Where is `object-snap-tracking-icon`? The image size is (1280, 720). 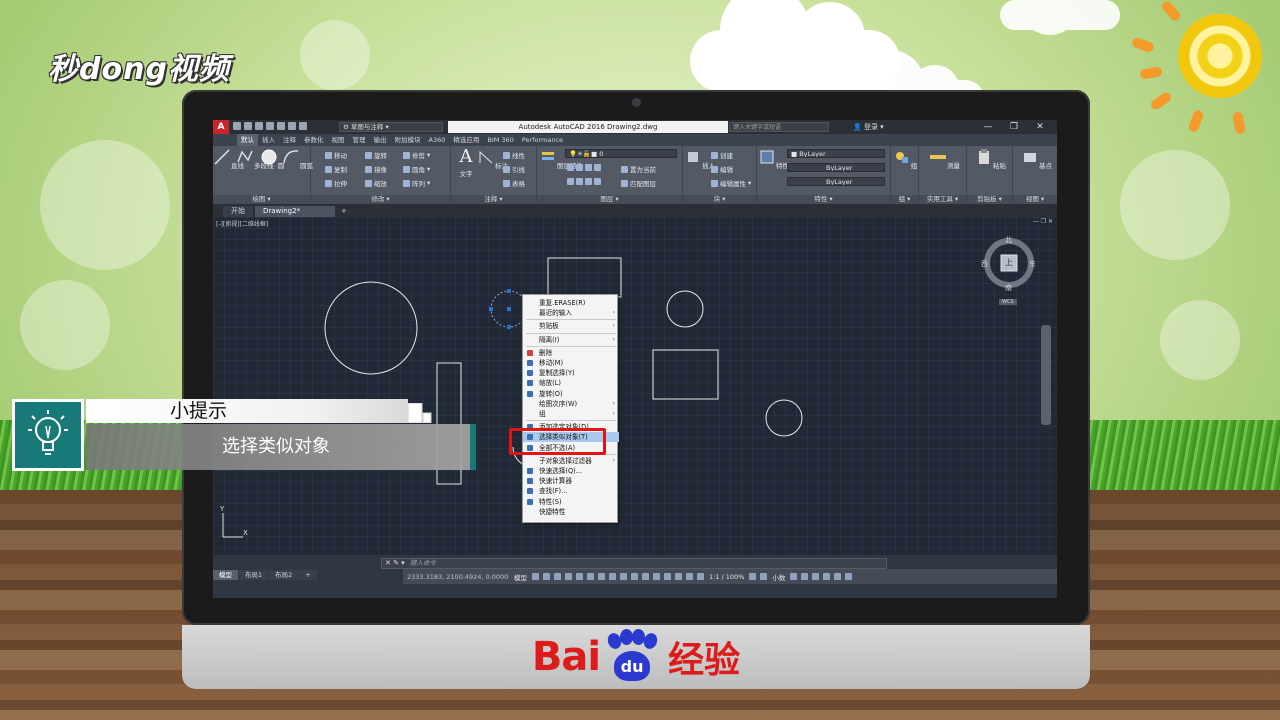
object-snap-tracking-icon is located at coordinates (590, 576).